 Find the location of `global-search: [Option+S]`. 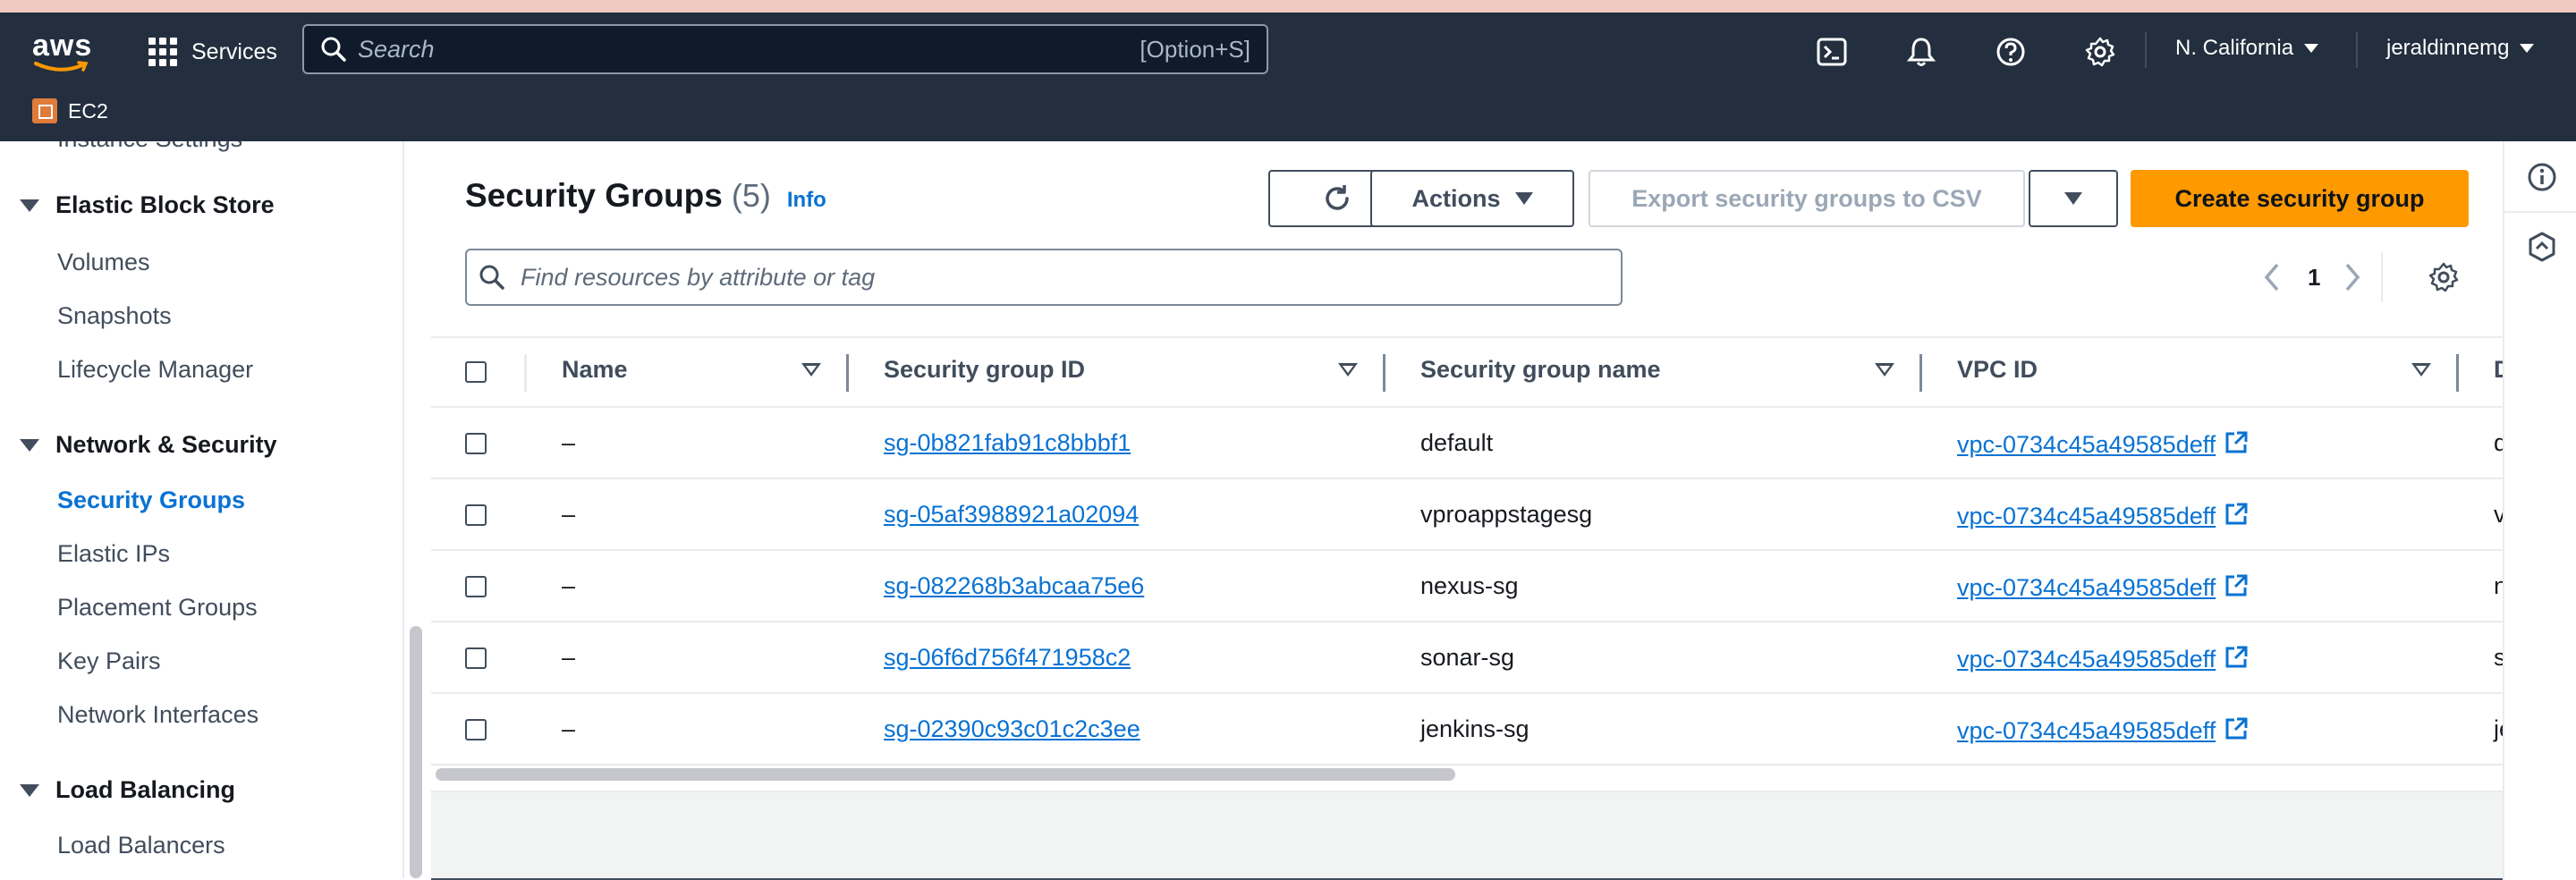

global-search: [Option+S] is located at coordinates (785, 49).